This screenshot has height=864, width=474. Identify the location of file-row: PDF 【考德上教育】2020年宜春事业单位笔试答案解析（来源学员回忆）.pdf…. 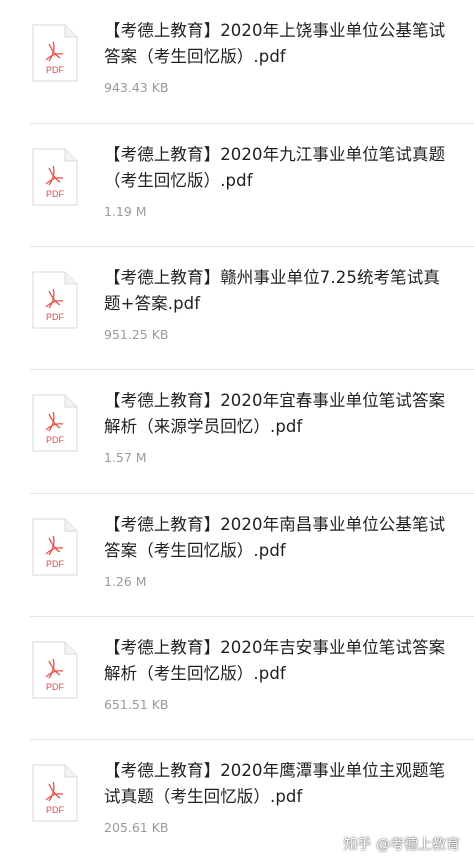
(237, 432).